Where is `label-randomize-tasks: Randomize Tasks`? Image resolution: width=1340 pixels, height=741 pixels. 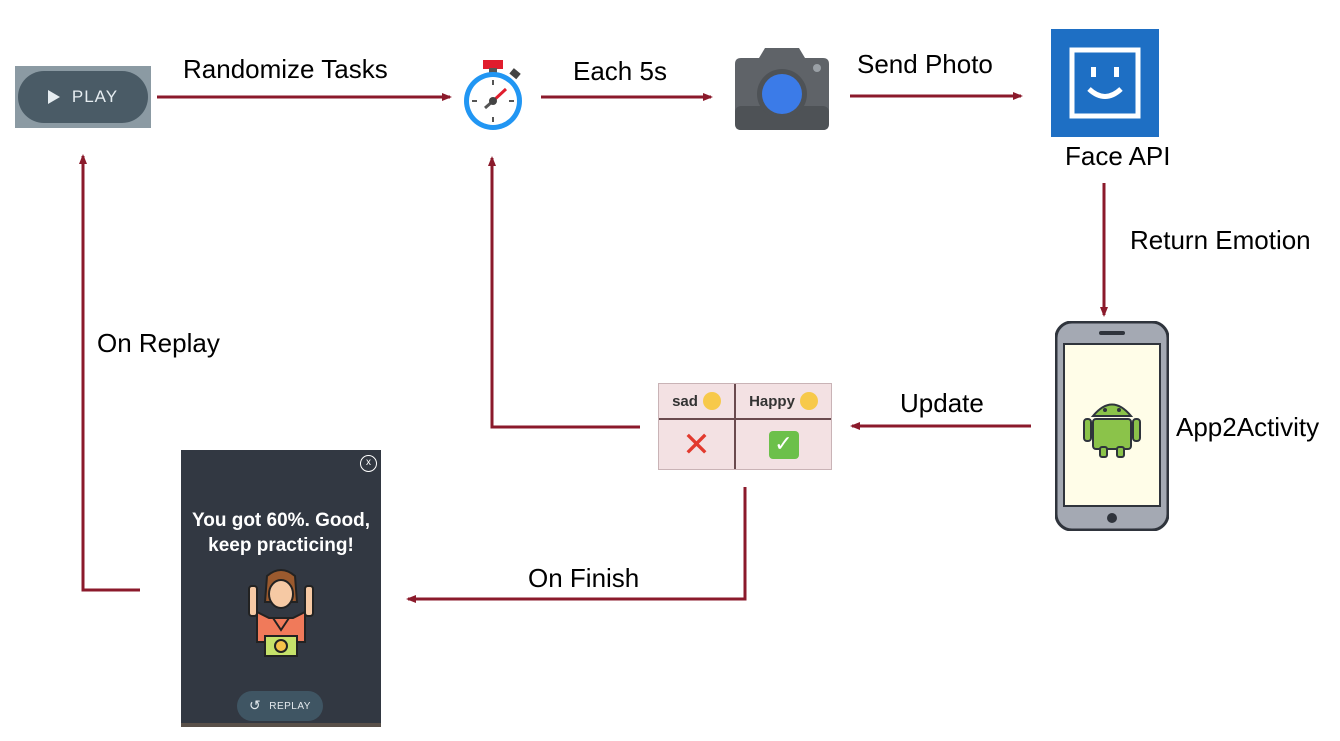 label-randomize-tasks: Randomize Tasks is located at coordinates (285, 69).